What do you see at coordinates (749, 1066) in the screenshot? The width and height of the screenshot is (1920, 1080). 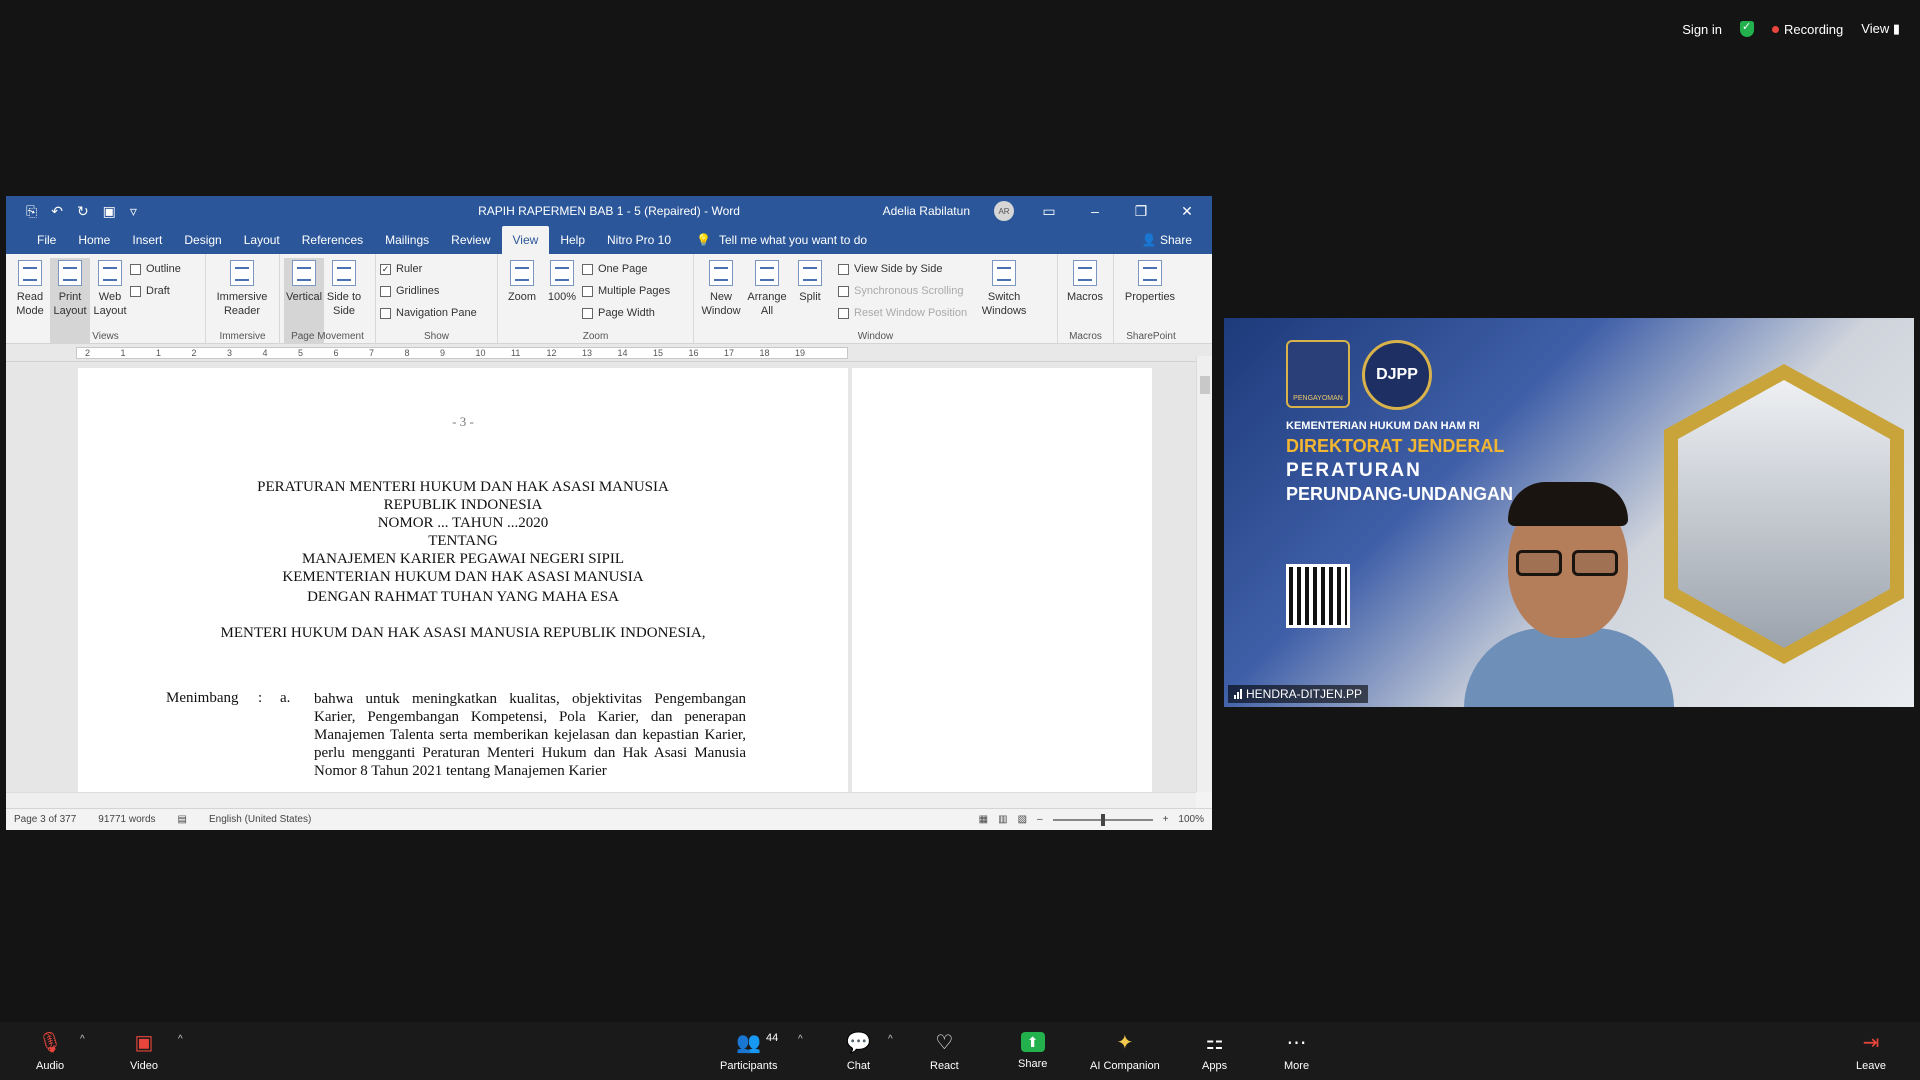 I see `participants-label: Participants` at bounding box center [749, 1066].